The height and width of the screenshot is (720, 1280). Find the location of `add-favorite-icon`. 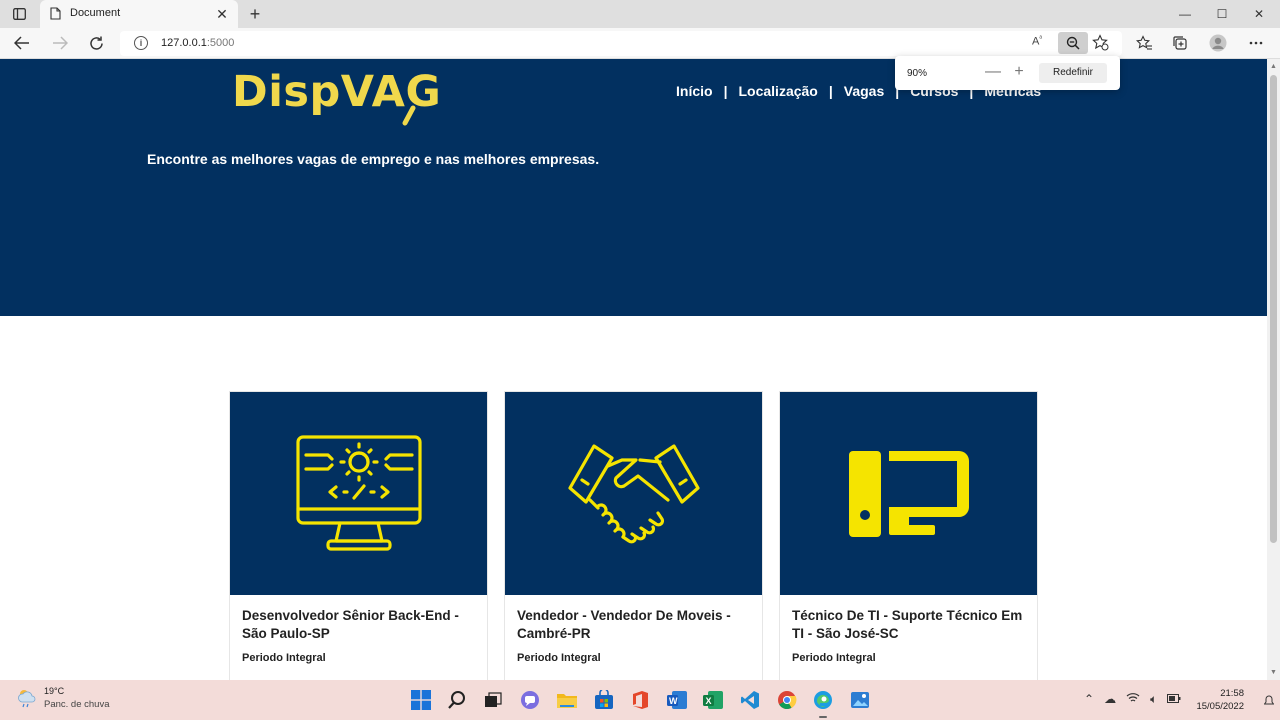

add-favorite-icon is located at coordinates (1100, 45).